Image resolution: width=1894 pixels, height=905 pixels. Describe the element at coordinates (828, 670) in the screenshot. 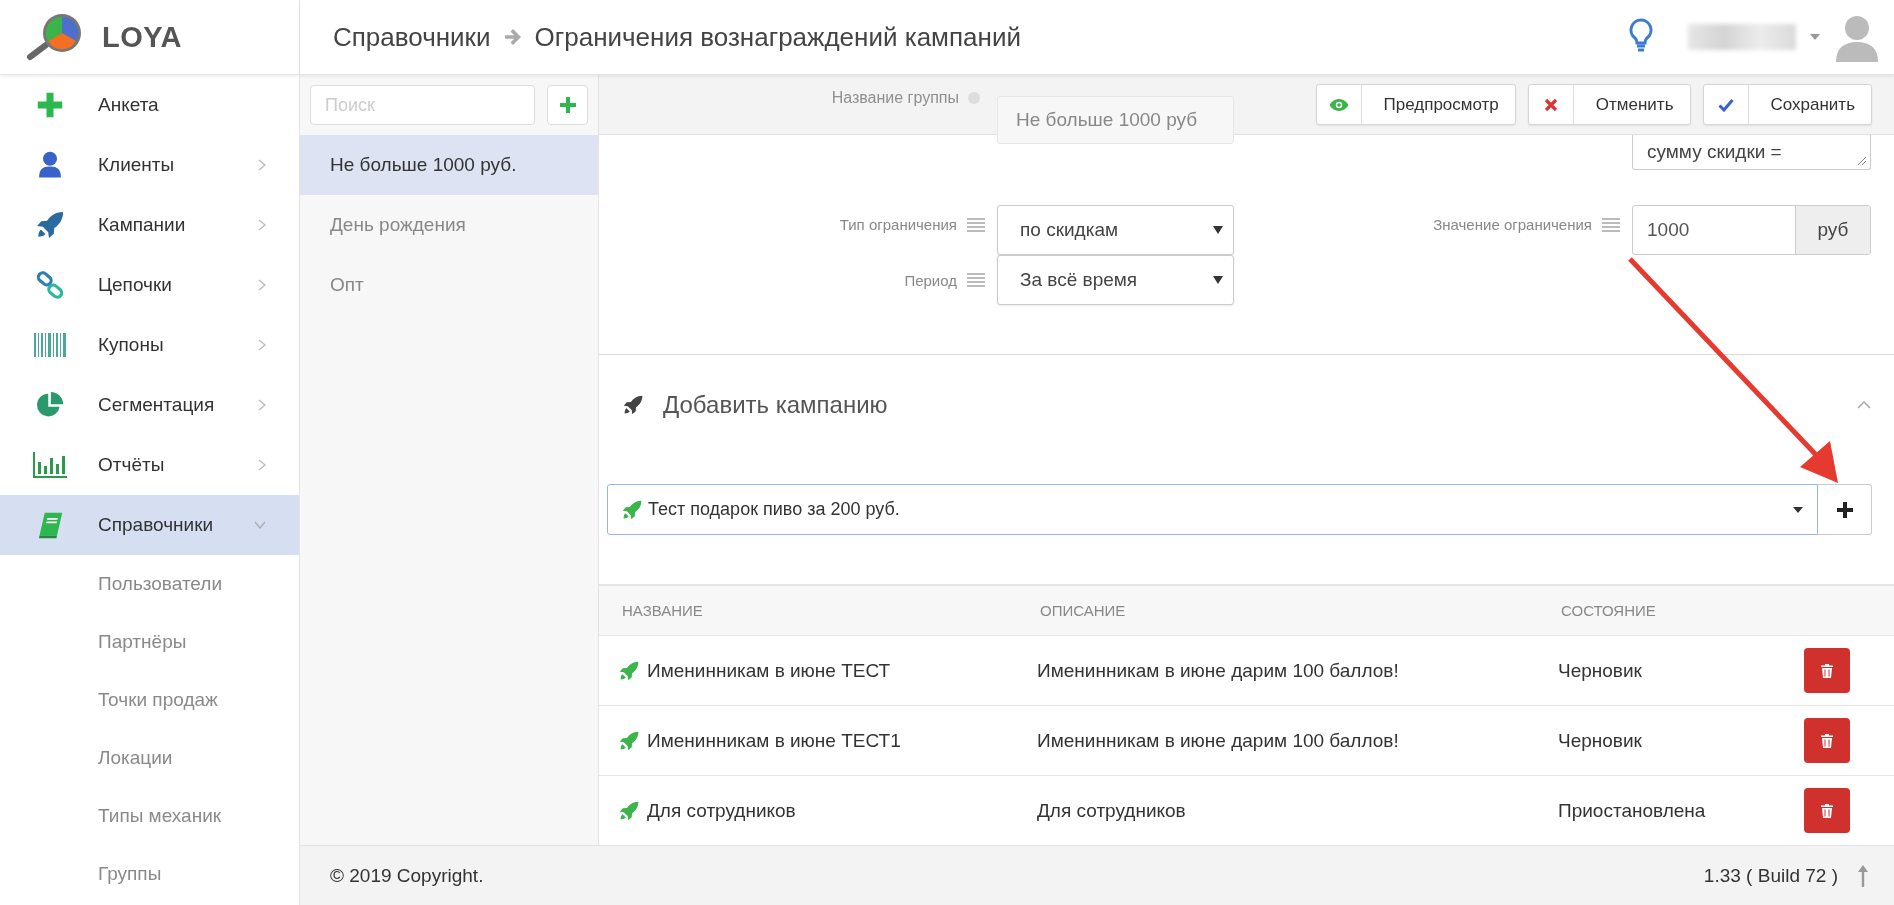

I see `table-cell: Именинникам в июне ТЕСТ` at that location.